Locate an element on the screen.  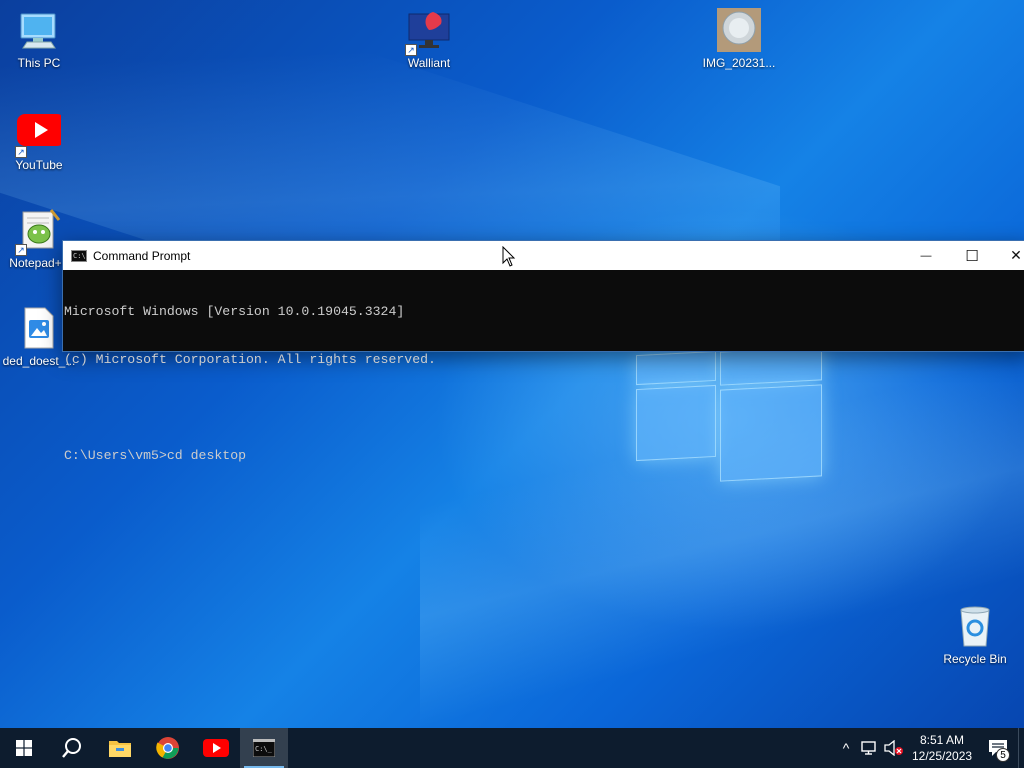
taskbar-command-prompt: C:\_ is located at coordinates (264, 748).